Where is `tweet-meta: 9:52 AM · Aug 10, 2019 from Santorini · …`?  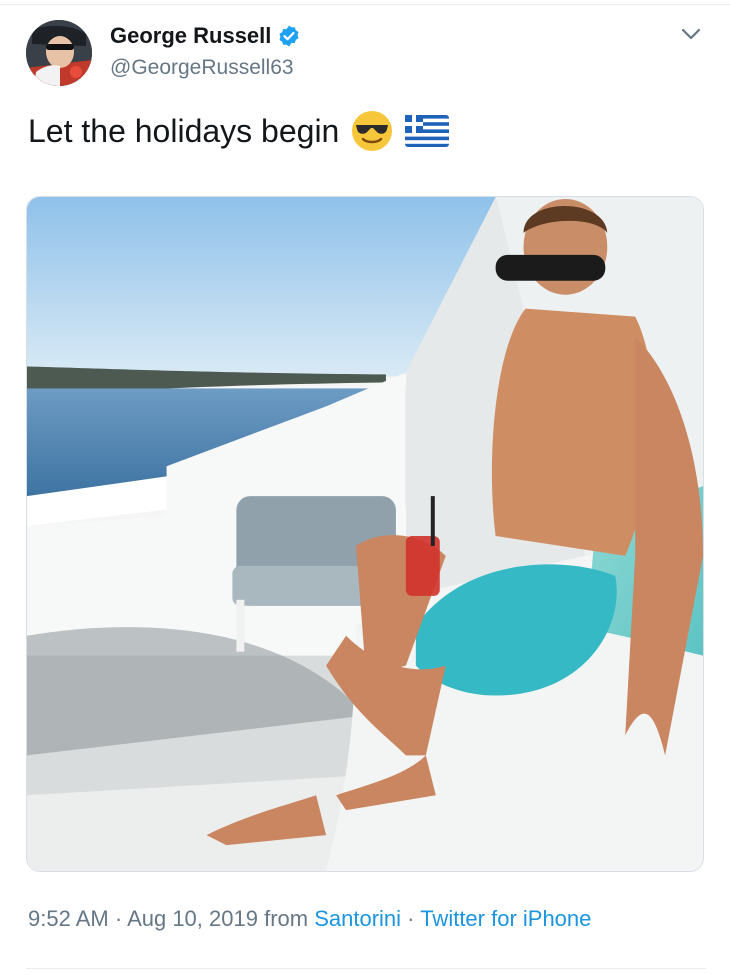
tweet-meta: 9:52 AM · Aug 10, 2019 from Santorini · … is located at coordinates (309, 919).